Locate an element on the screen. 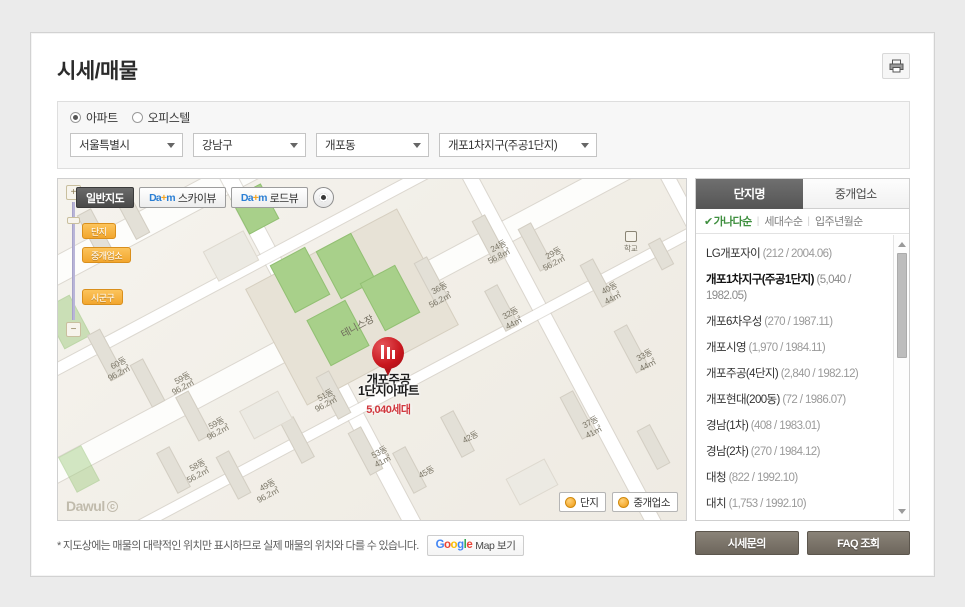 The height and width of the screenshot is (607, 965). map-legend: 단지 중개업소 is located at coordinates (618, 502).